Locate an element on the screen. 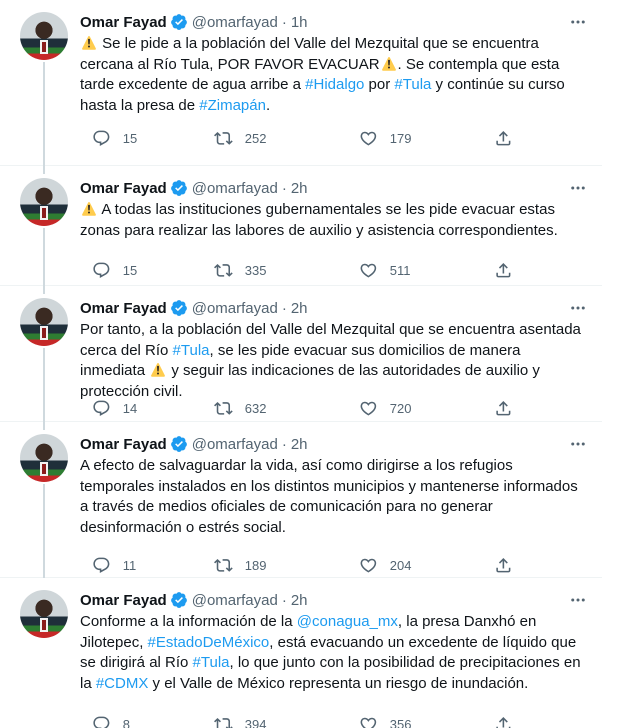 The width and height of the screenshot is (618, 728). like-count: 179 is located at coordinates (400, 138).